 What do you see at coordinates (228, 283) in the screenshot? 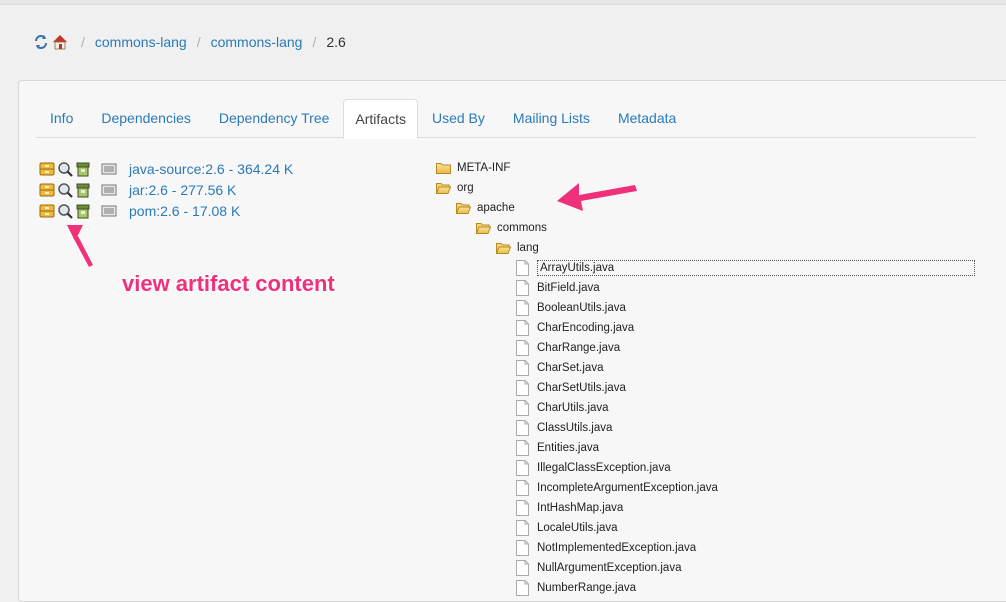
I see `annotation-label: view artifact content` at bounding box center [228, 283].